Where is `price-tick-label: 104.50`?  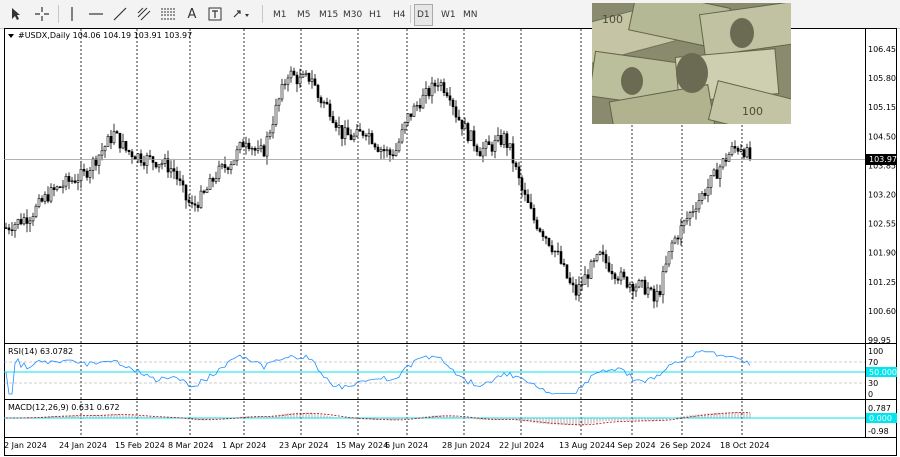
price-tick-label: 104.50 is located at coordinates (882, 136).